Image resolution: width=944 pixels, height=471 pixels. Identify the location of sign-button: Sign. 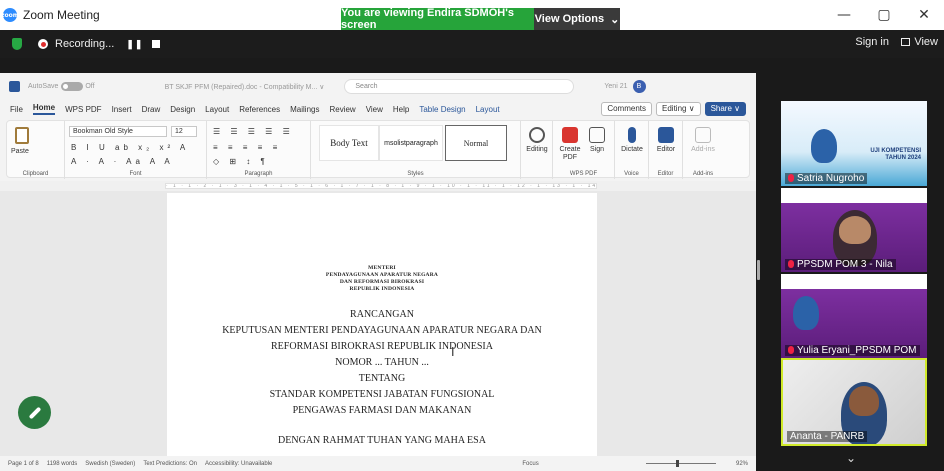
(597, 140).